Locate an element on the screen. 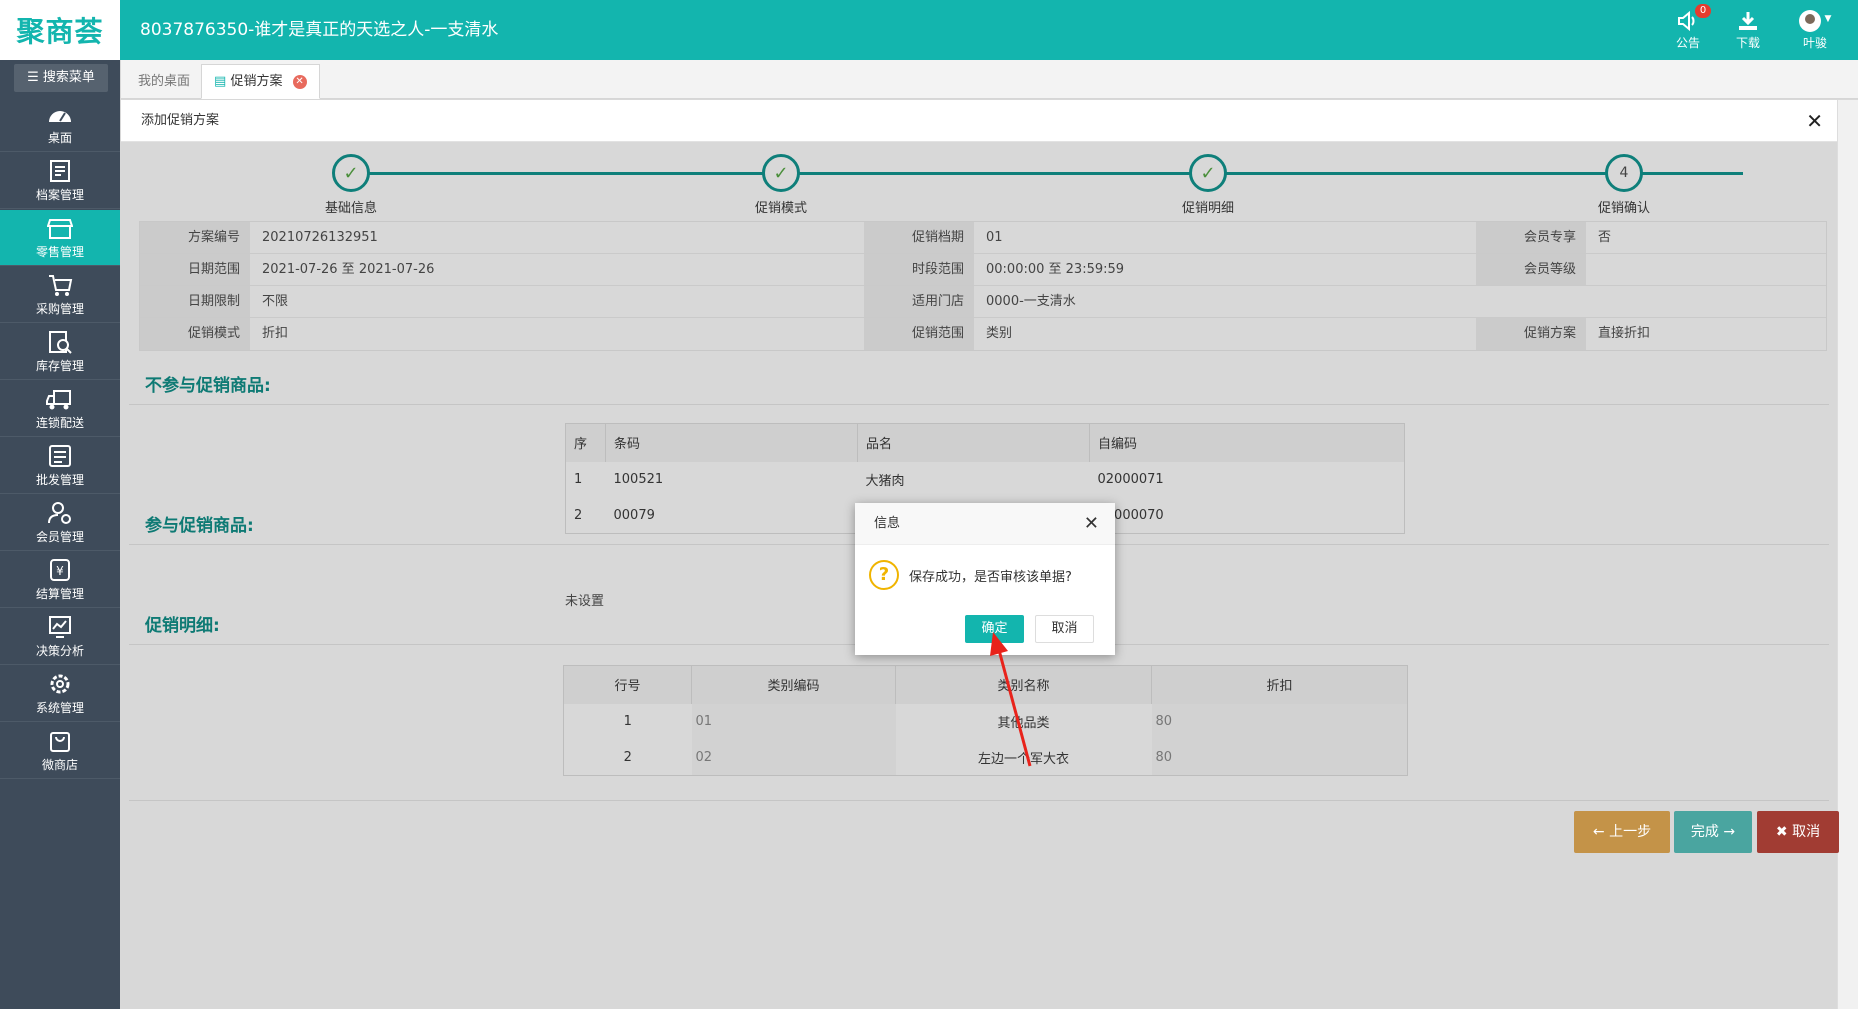 The width and height of the screenshot is (1858, 1009). info-row: 方案编号 20210726132951 促销档期 01 会员专享 否 is located at coordinates (983, 238).